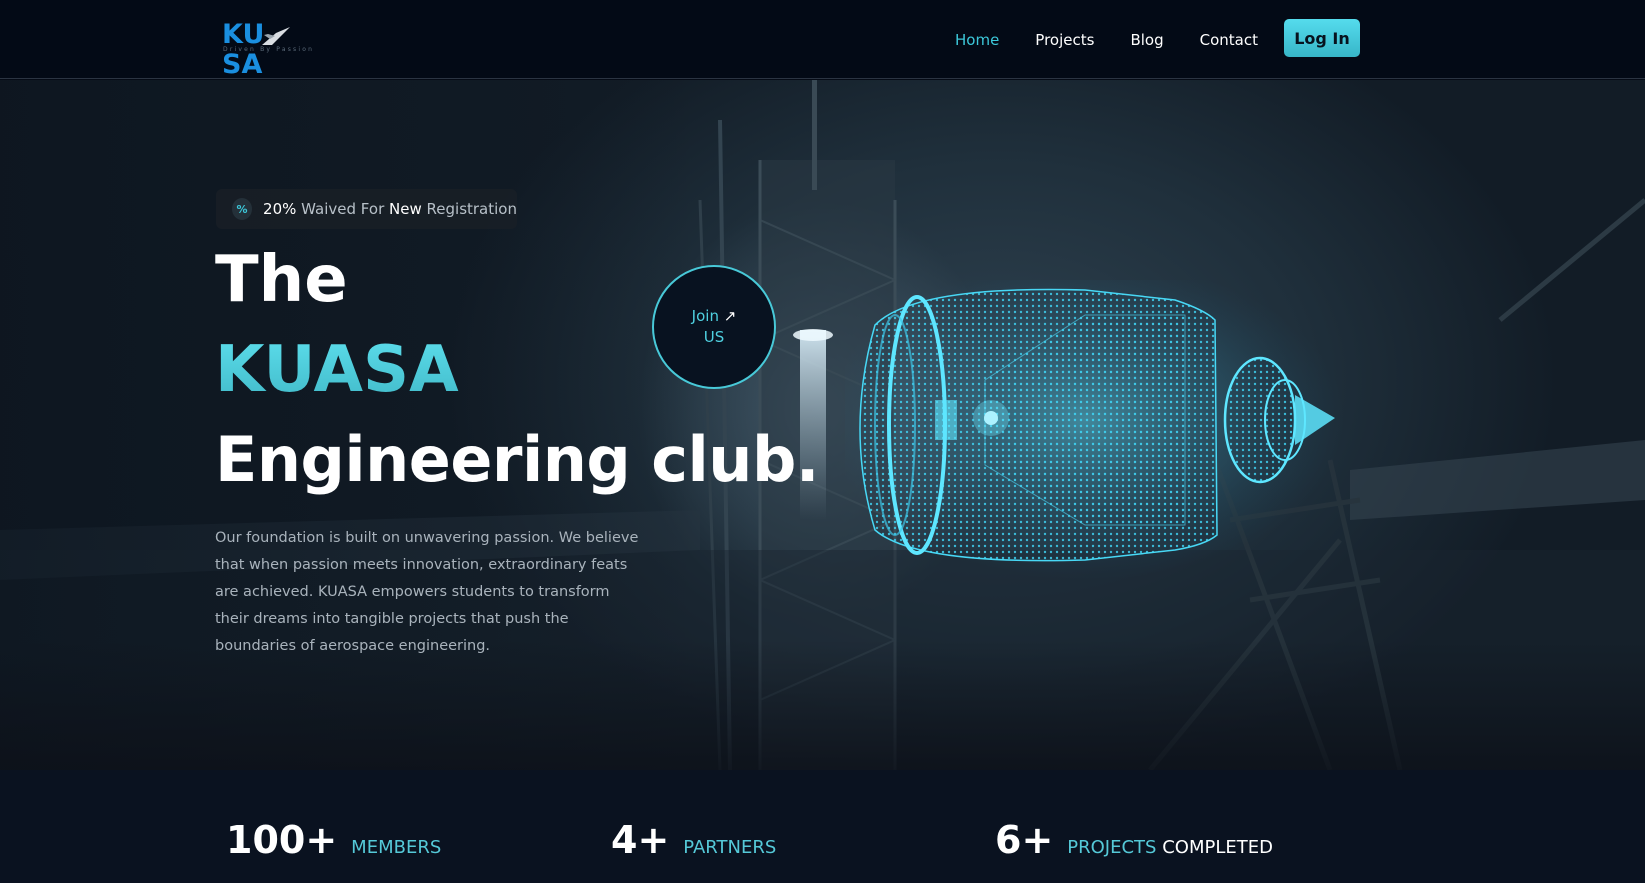 This screenshot has width=1645, height=883. Describe the element at coordinates (730, 847) in the screenshot. I see `stat-label: PARTNERS` at that location.